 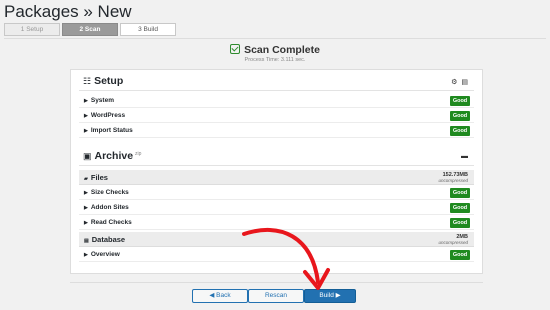 What do you see at coordinates (276, 82) in the screenshot?
I see `setup-section-header: ☷ Setup ⚙▤` at bounding box center [276, 82].